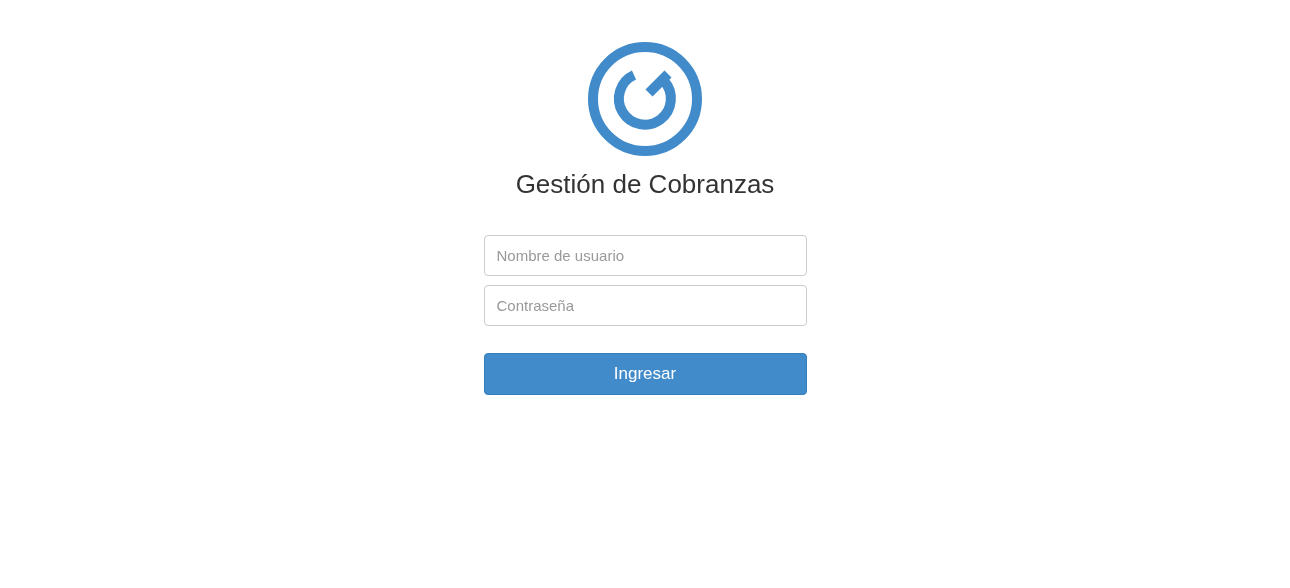  What do you see at coordinates (645, 374) in the screenshot?
I see `login-button: Ingresar` at bounding box center [645, 374].